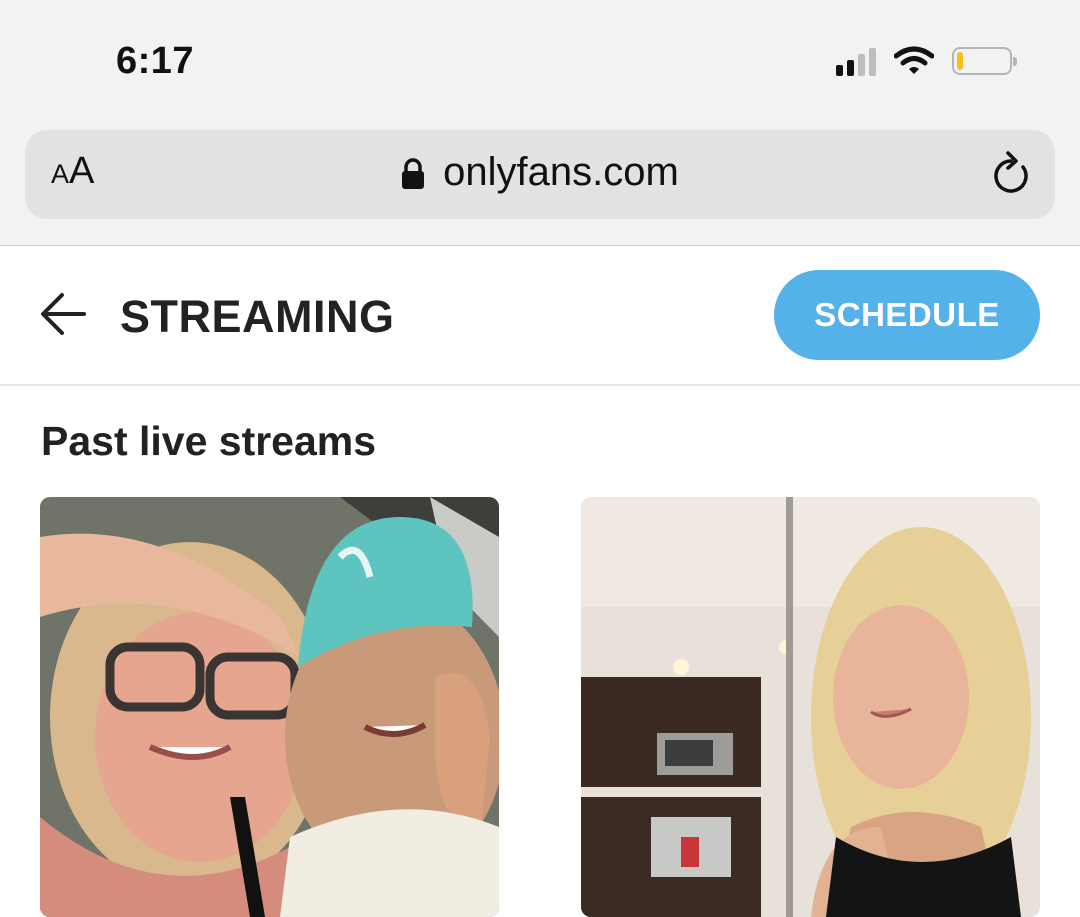 The height and width of the screenshot is (917, 1080). I want to click on schedule-button: SCHEDULE, so click(907, 315).